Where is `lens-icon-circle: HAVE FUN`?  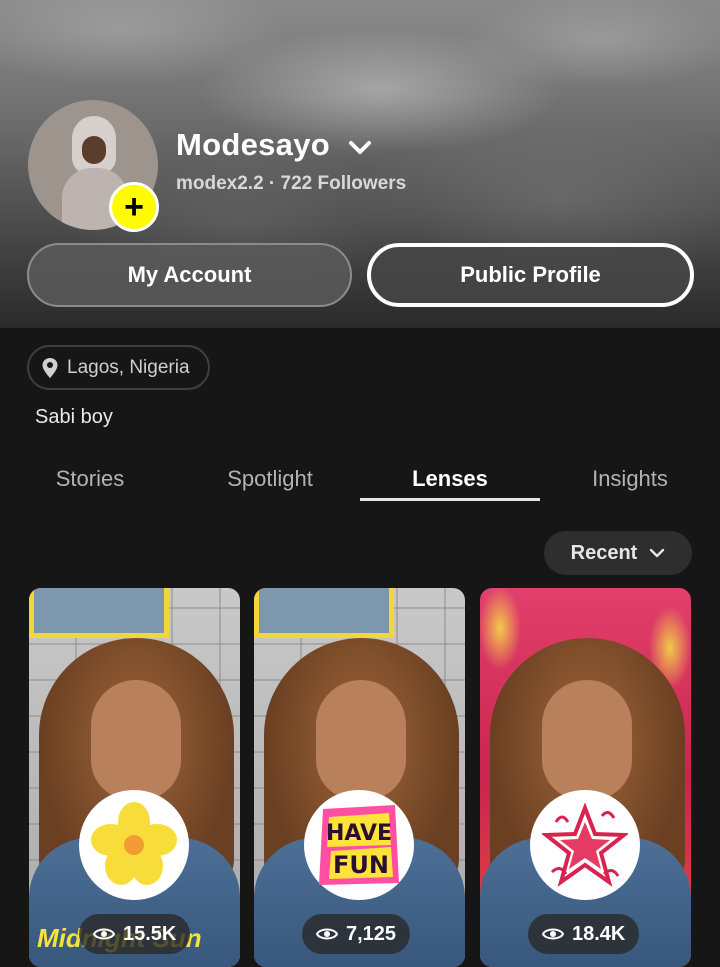 lens-icon-circle: HAVE FUN is located at coordinates (359, 845).